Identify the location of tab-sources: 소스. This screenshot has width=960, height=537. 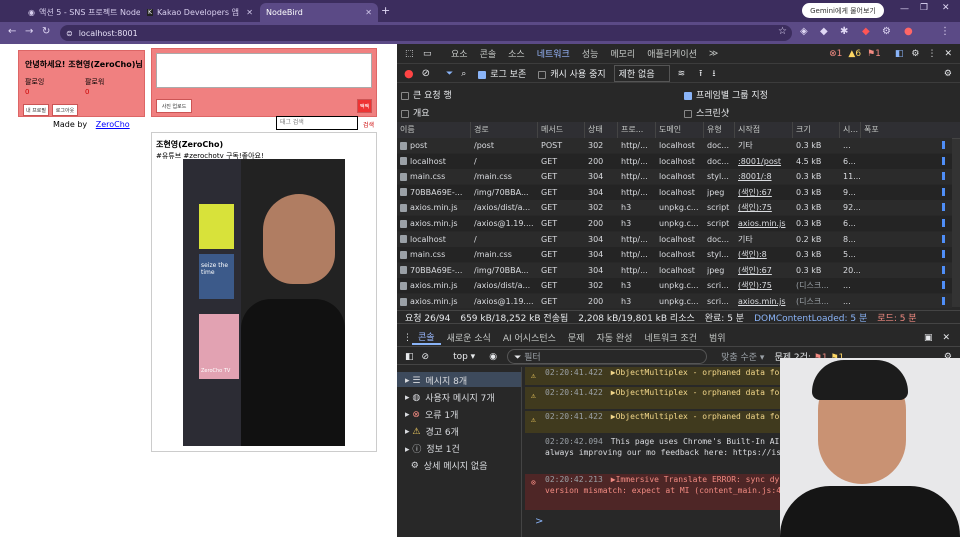
(516, 53).